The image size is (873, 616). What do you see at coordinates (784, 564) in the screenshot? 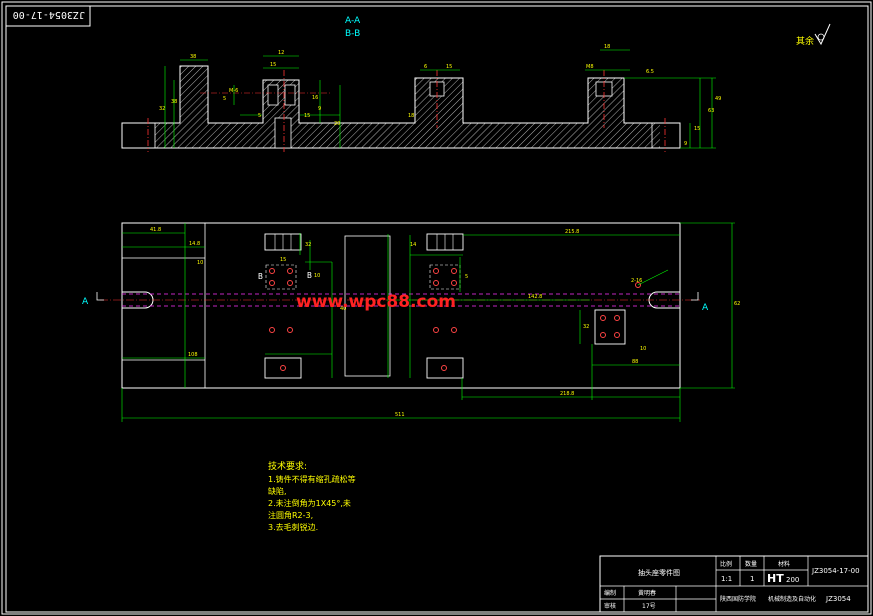
I see `svg-text: 材料` at bounding box center [784, 564].